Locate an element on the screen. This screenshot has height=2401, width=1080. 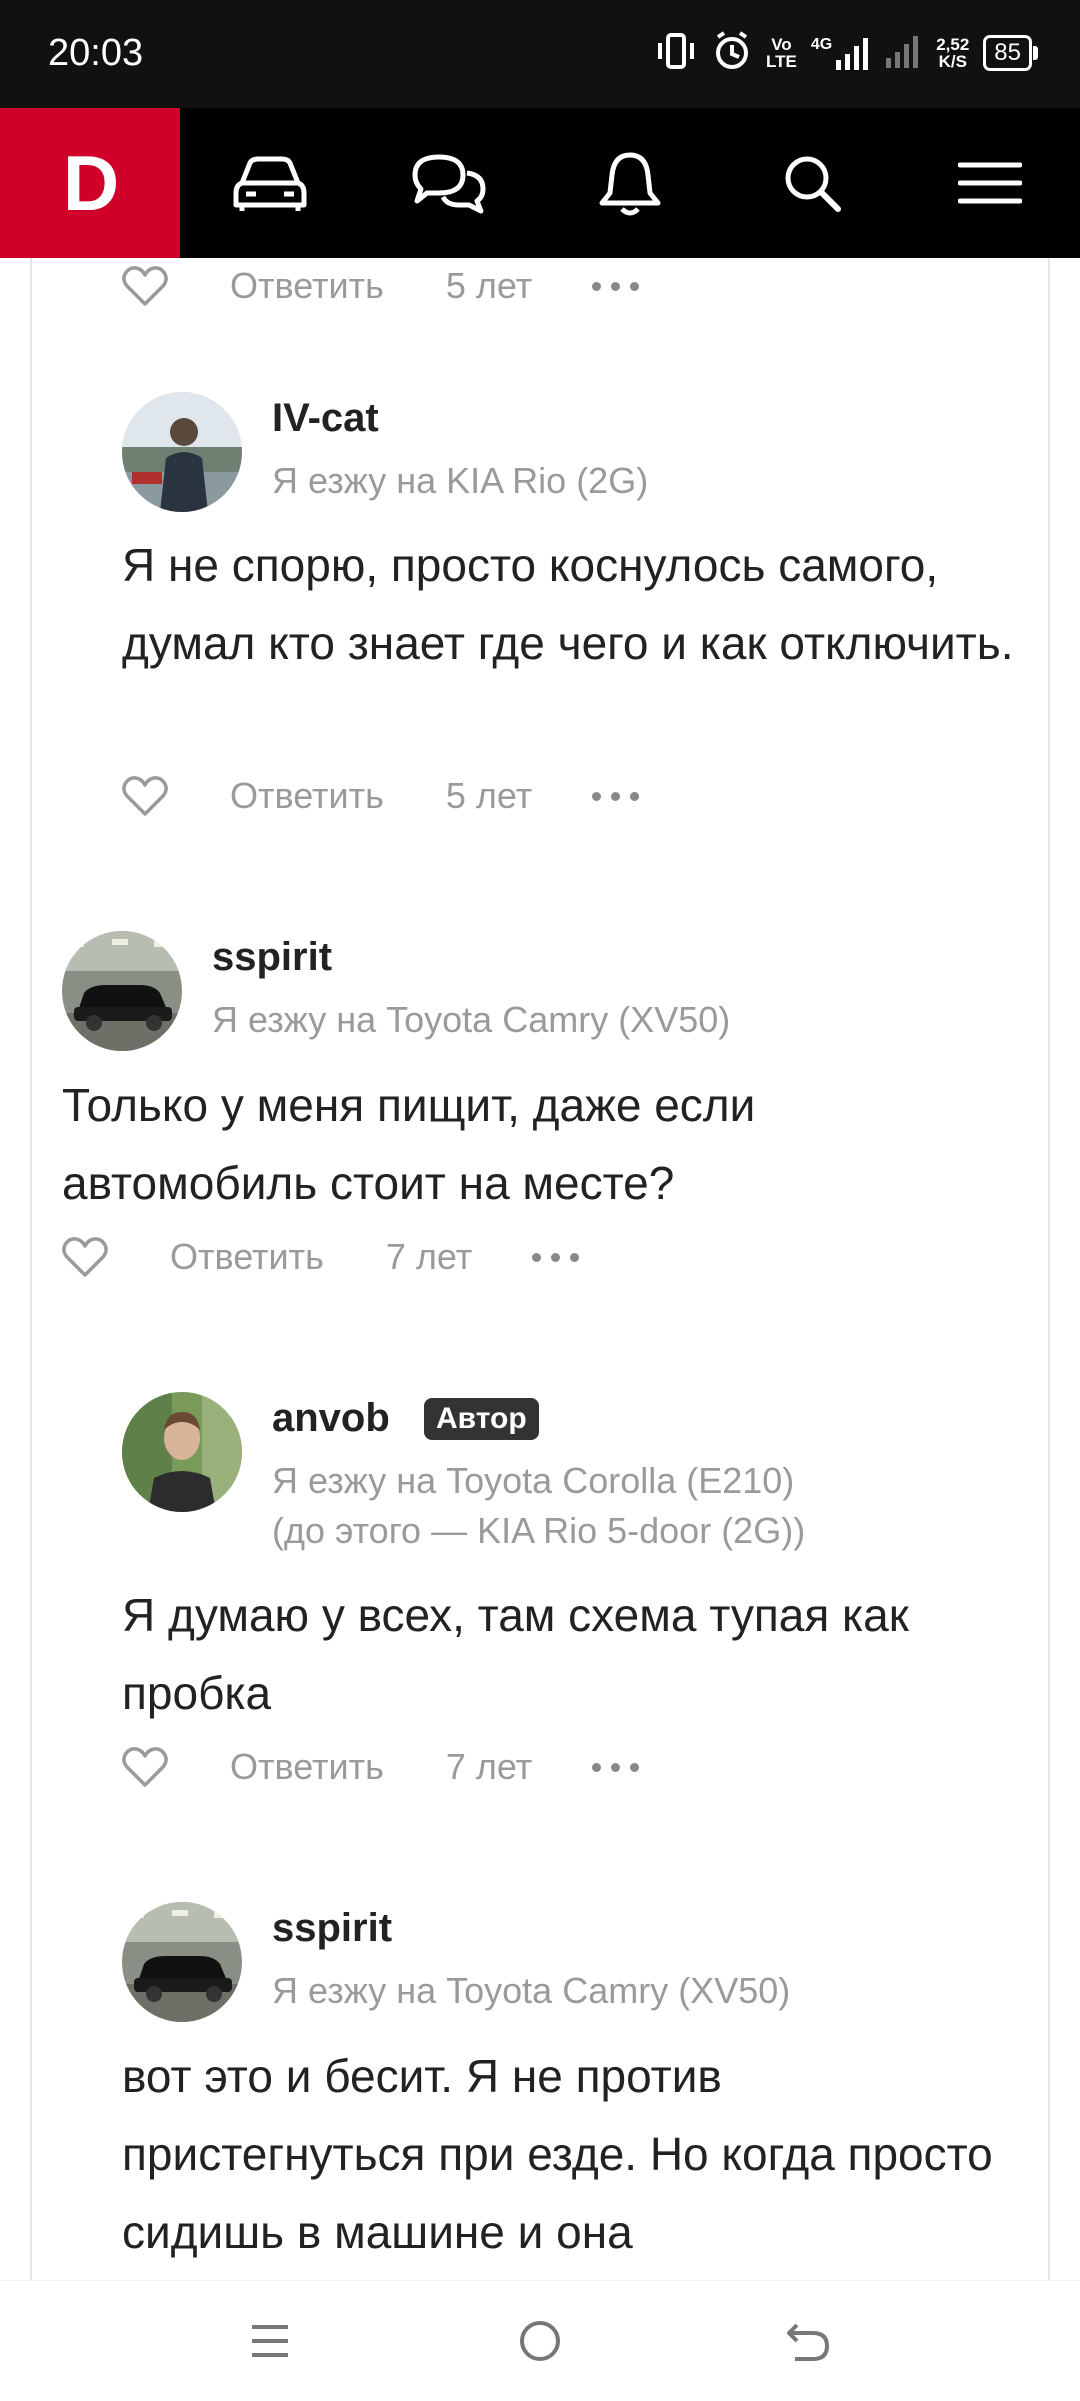
signal-weak-icon is located at coordinates (904, 53).